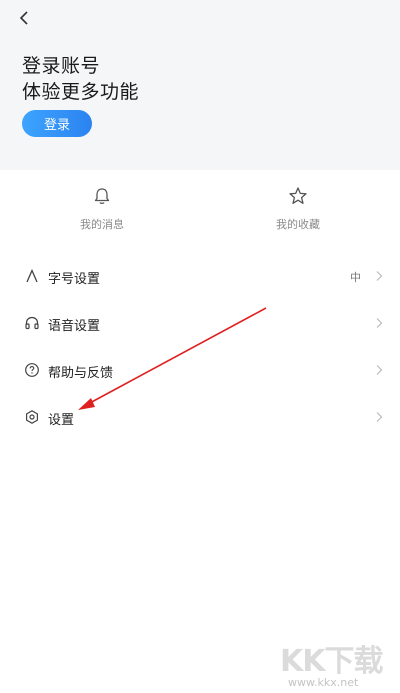 The width and height of the screenshot is (400, 693). Describe the element at coordinates (298, 224) in the screenshot. I see `my-favorites-label: 我的收藏` at that location.